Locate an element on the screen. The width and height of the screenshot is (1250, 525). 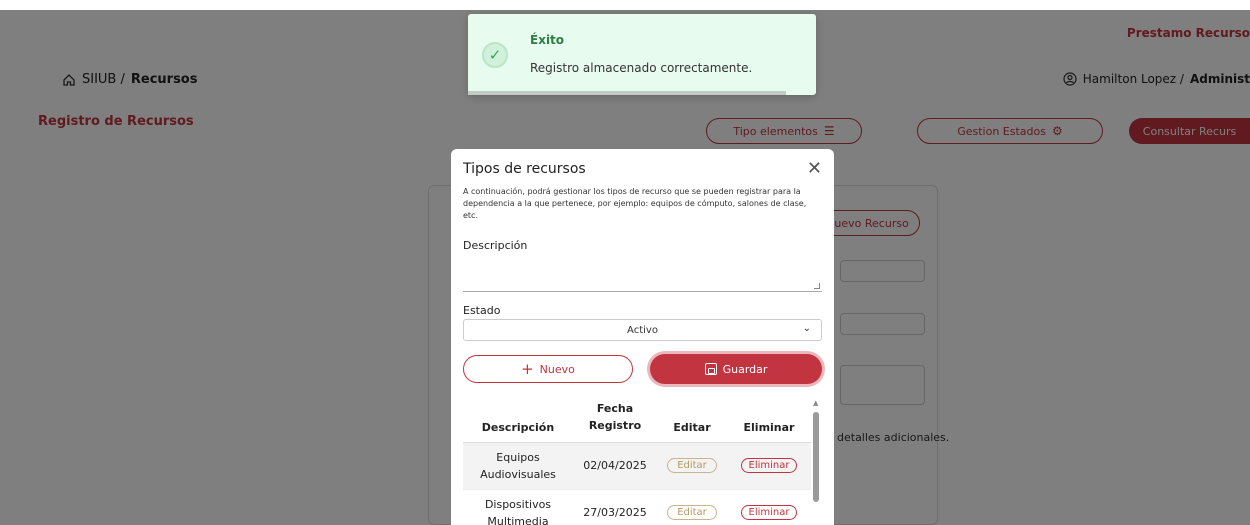
close-icon: ✕ is located at coordinates (814, 169).